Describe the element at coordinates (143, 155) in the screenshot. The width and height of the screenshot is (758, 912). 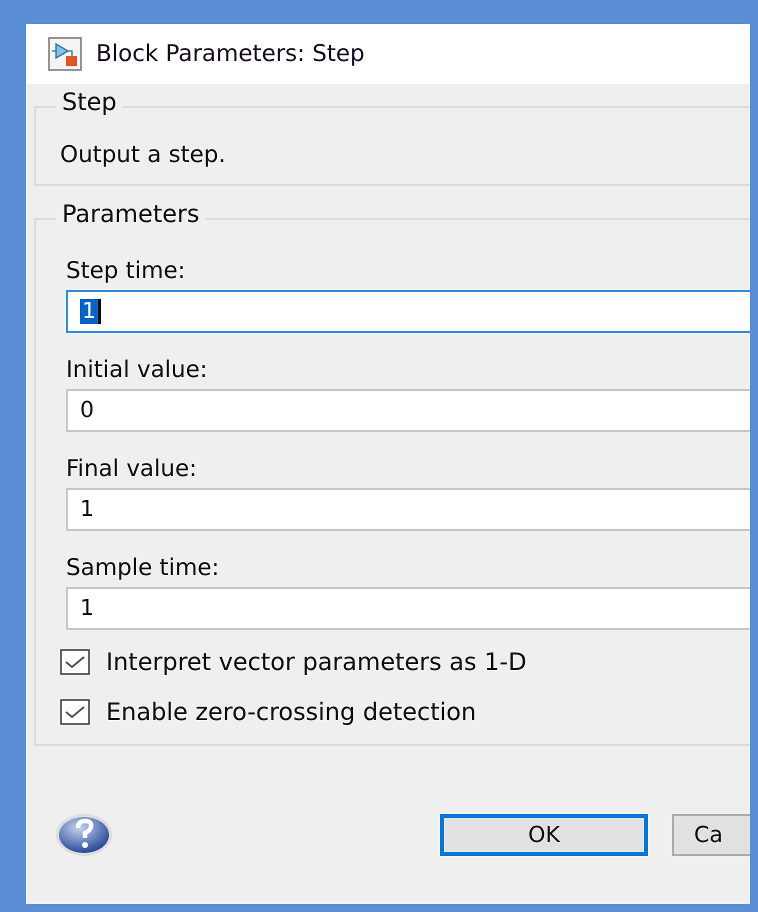
I see `description-text: Output a step.` at that location.